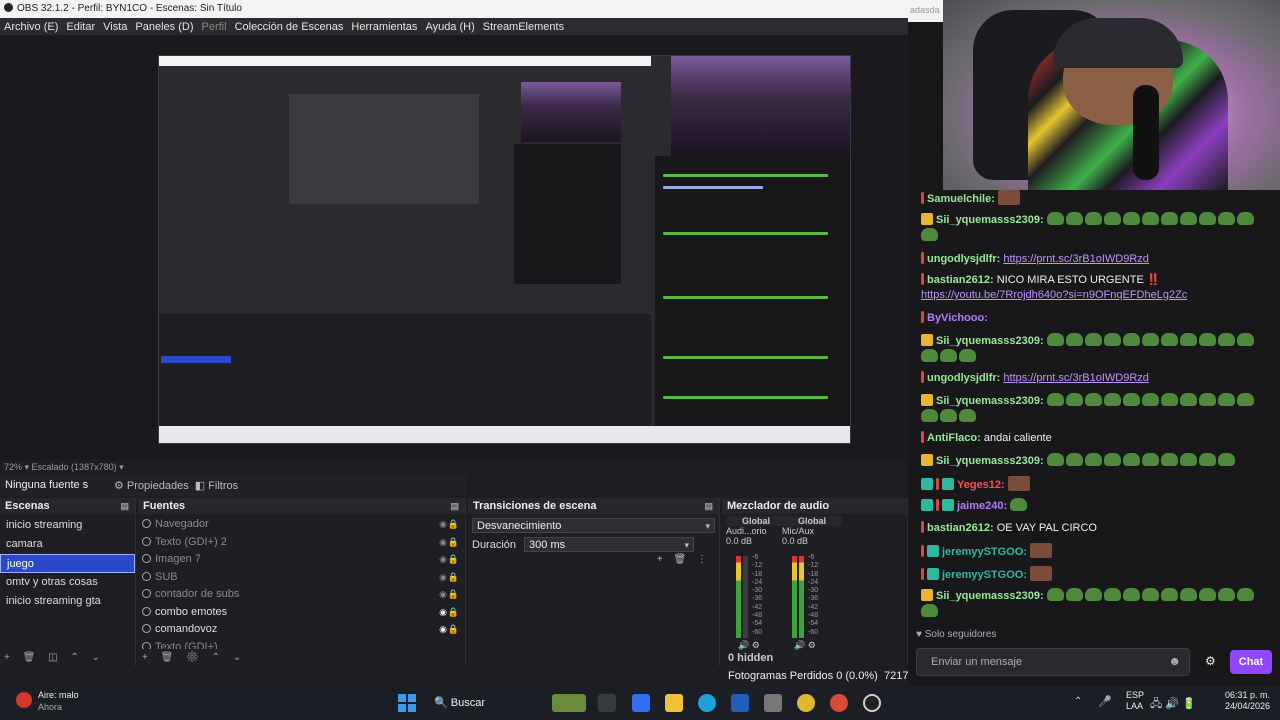 The height and width of the screenshot is (720, 1280). Describe the element at coordinates (67, 544) in the screenshot. I see `scene-item-camara: camara` at that location.